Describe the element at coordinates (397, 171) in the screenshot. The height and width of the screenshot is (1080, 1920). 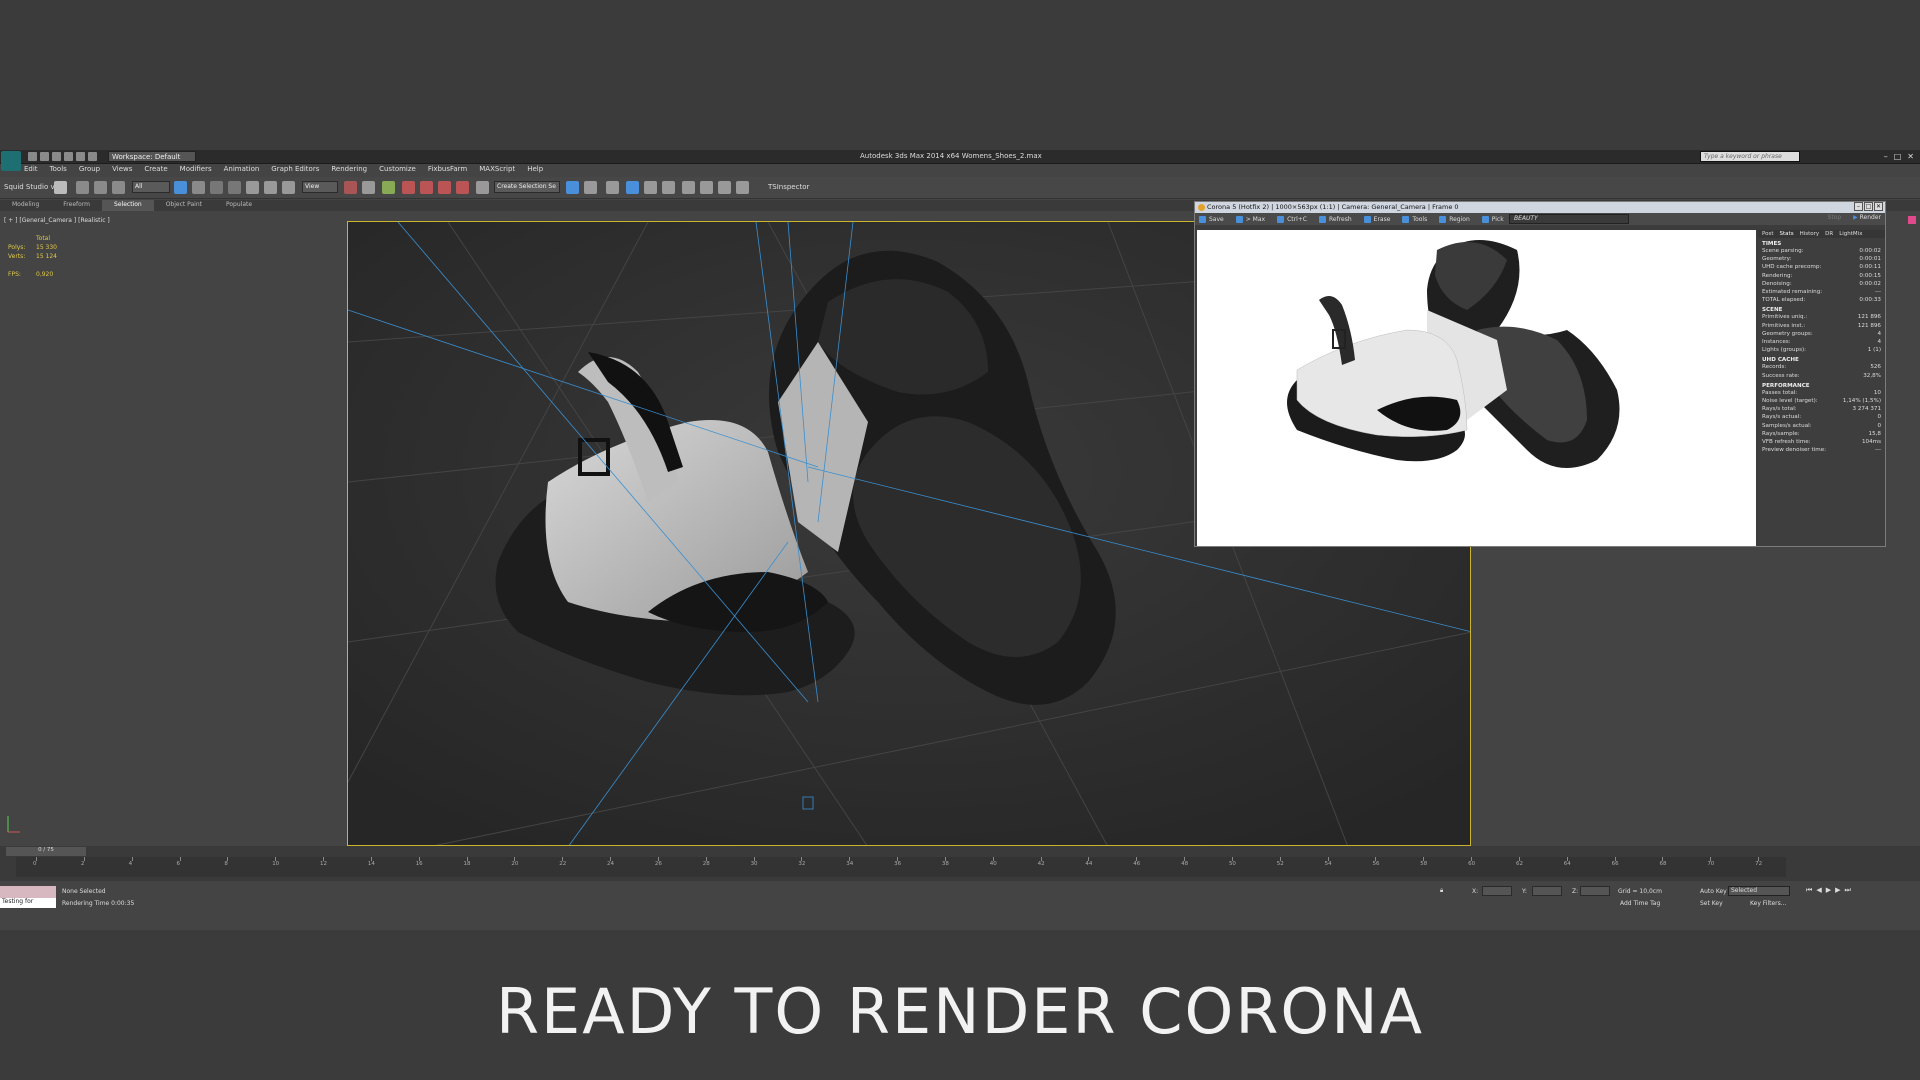
I see `menu-customize: Customize` at that location.